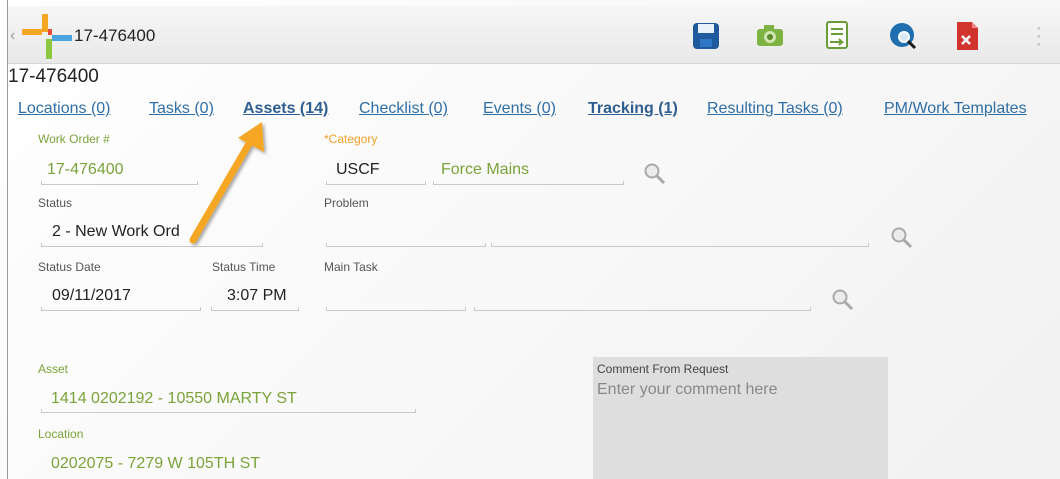  I want to click on status-label: Status, so click(55, 203).